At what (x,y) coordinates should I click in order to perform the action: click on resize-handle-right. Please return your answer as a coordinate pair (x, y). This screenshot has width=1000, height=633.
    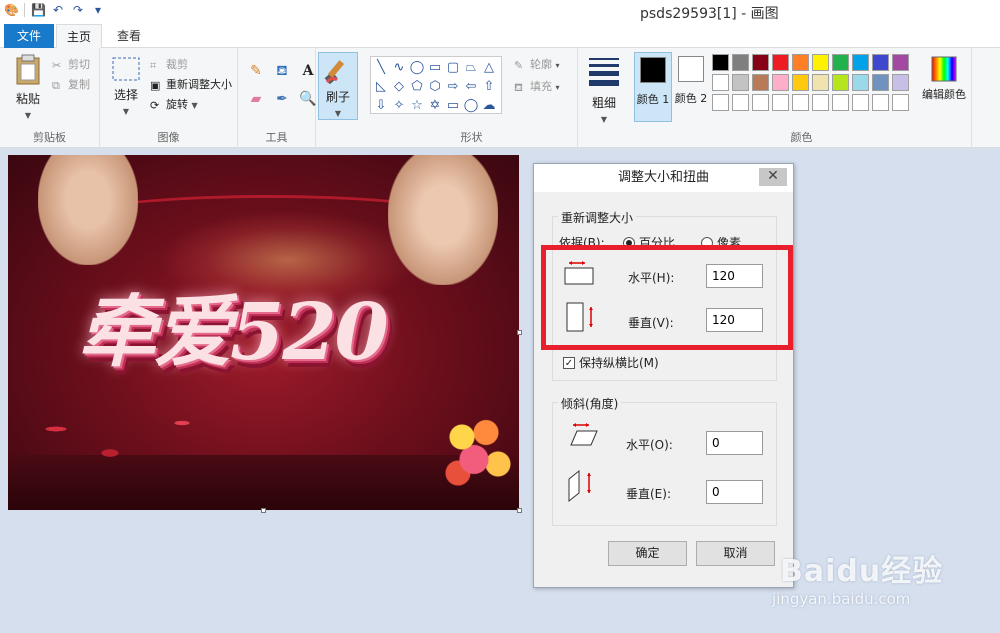
    Looking at the image, I should click on (519, 332).